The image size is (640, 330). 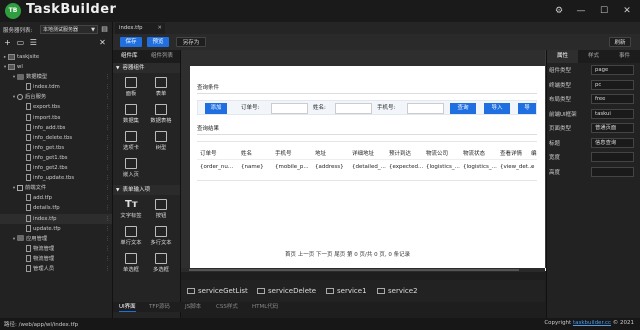 I want to click on order-no-input, so click(x=289, y=108).